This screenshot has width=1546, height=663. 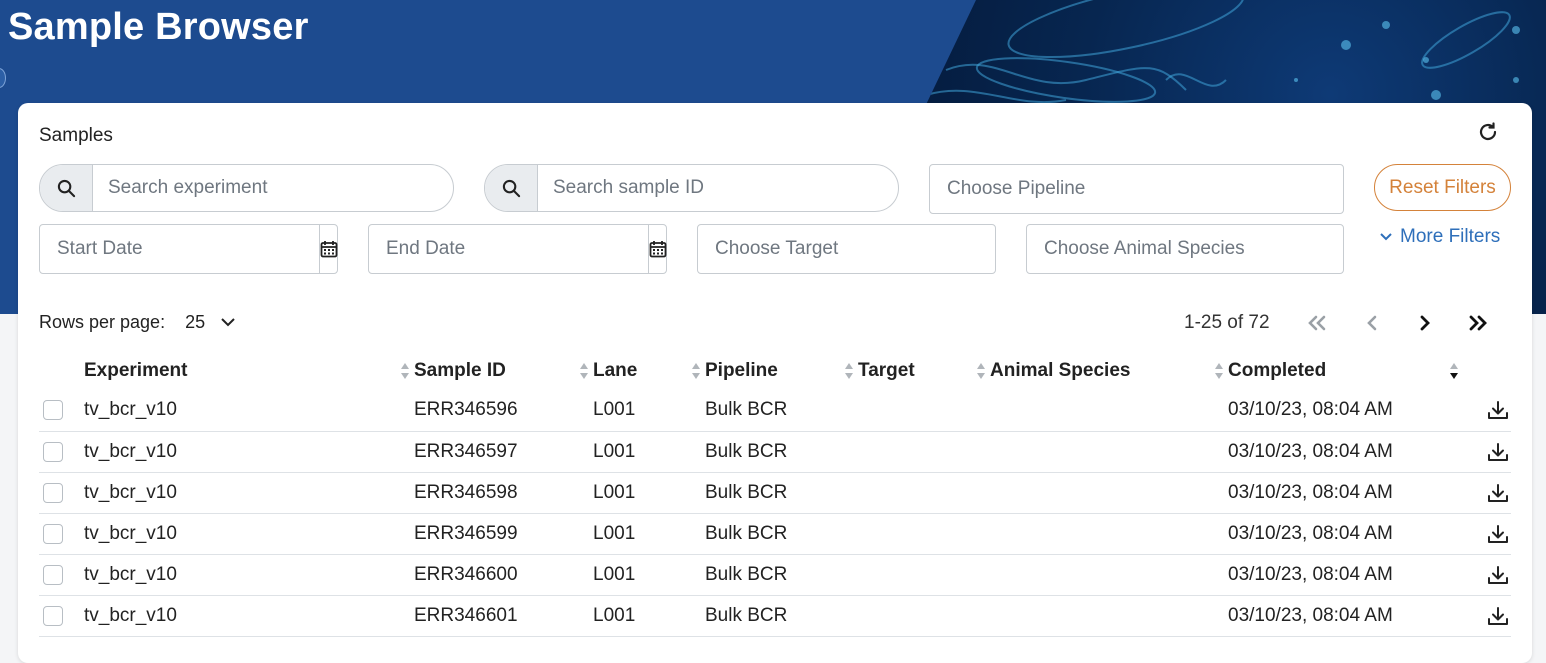 I want to click on refresh-icon, so click(x=1488, y=131).